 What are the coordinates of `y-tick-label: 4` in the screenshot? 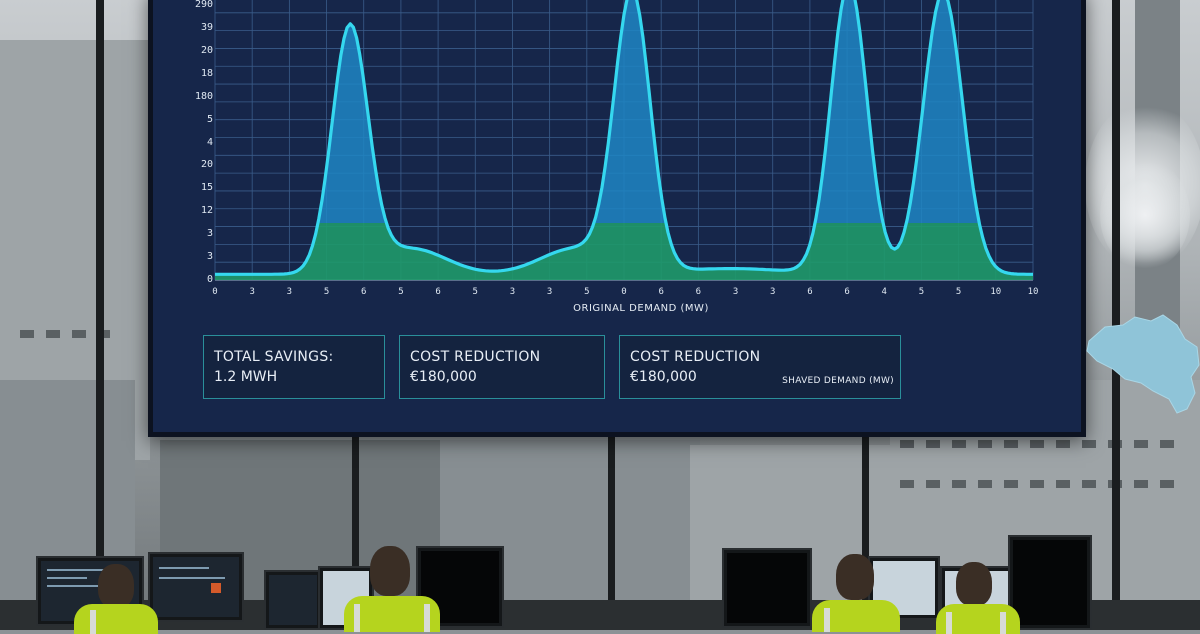 It's located at (209, 142).